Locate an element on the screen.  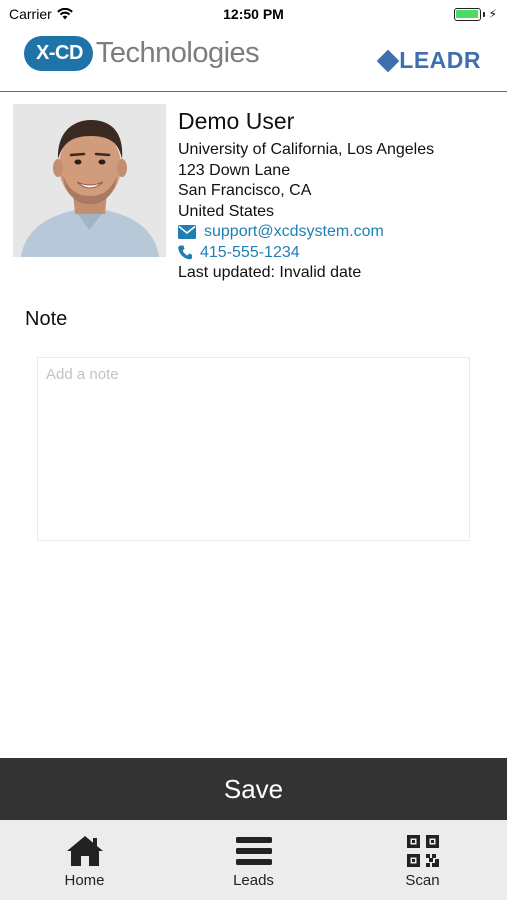
phone-icon is located at coordinates (185, 252).